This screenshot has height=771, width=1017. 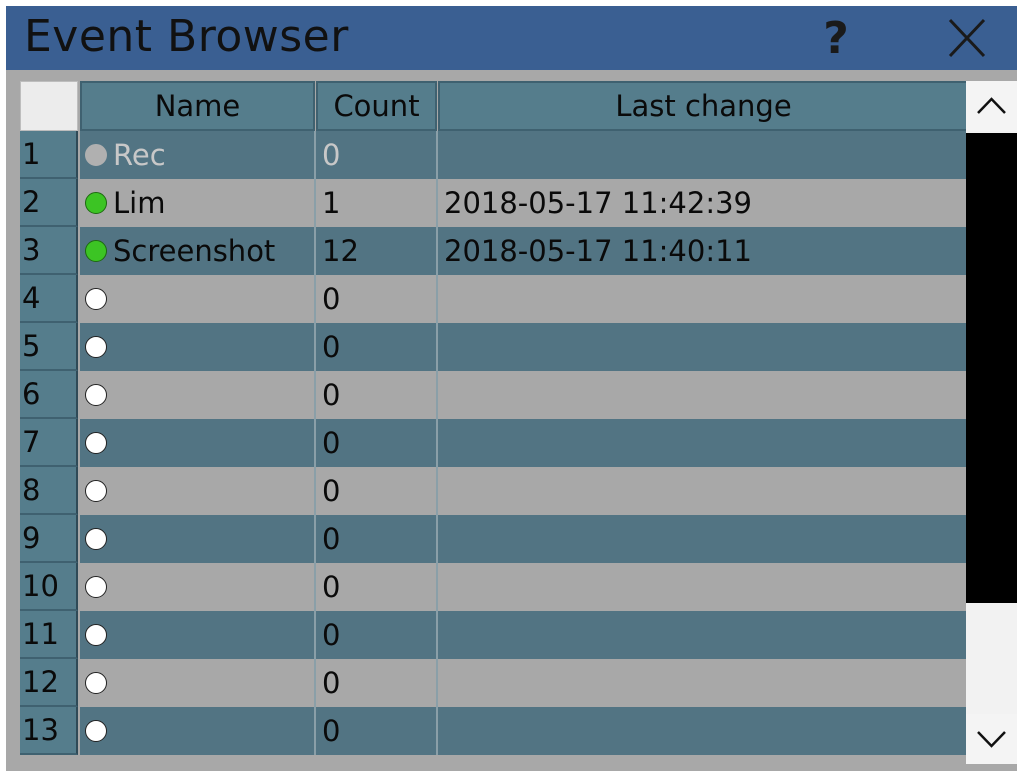 What do you see at coordinates (49, 587) in the screenshot?
I see `row-number: 10` at bounding box center [49, 587].